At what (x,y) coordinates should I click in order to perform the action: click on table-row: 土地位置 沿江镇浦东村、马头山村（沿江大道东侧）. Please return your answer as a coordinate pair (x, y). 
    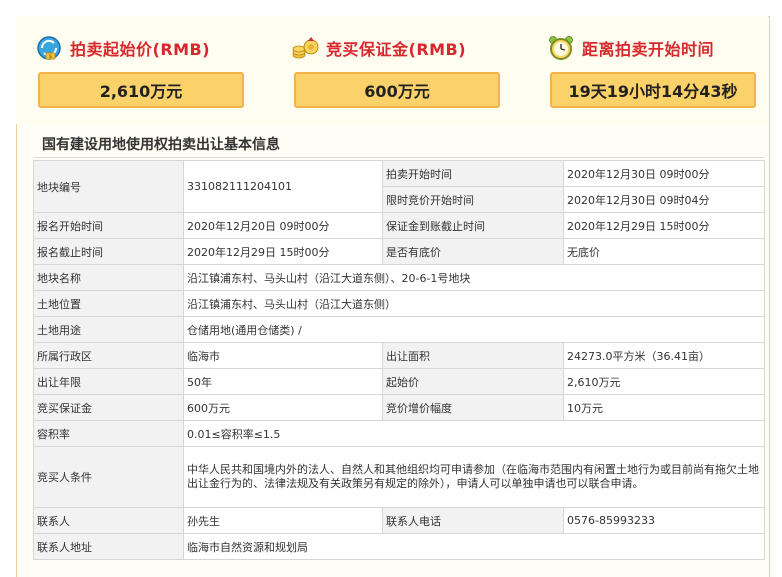
    Looking at the image, I should click on (399, 303).